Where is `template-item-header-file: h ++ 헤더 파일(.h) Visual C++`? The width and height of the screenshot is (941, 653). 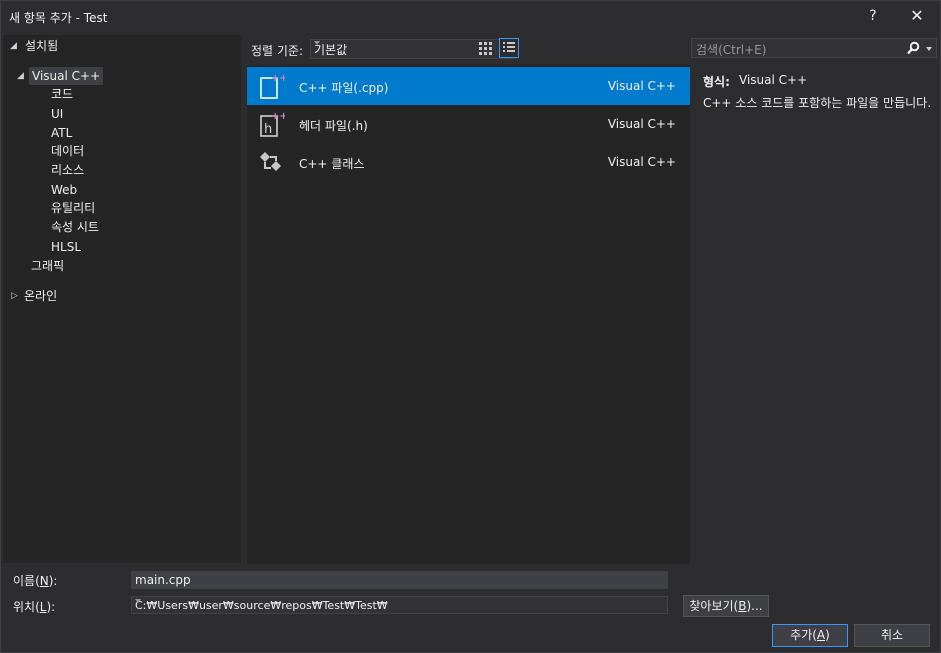 template-item-header-file: h ++ 헤더 파일(.h) Visual C++ is located at coordinates (468, 124).